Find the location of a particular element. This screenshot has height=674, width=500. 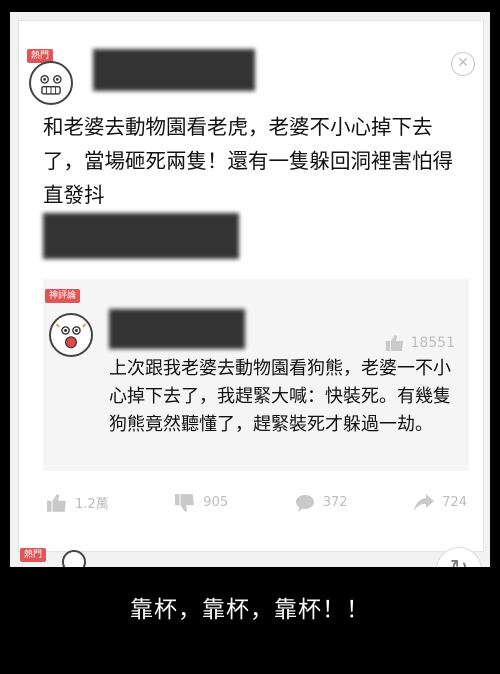

avatar is located at coordinates (51, 83).